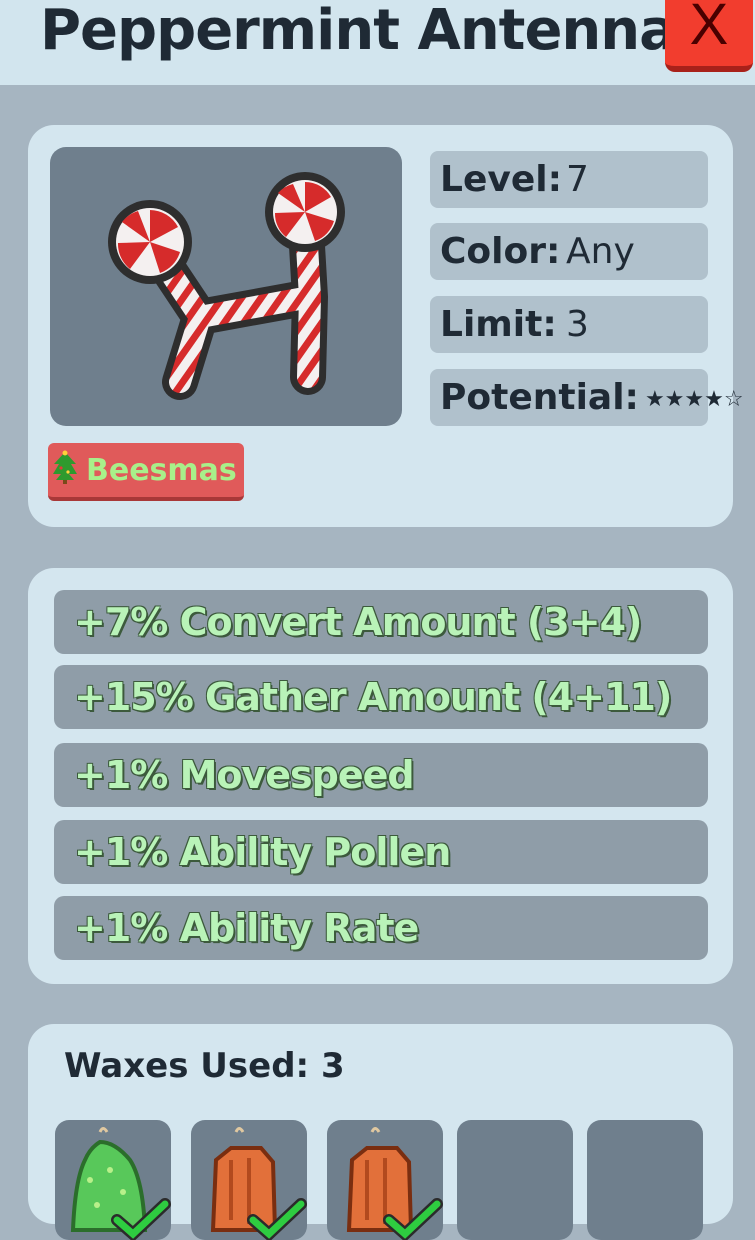 The image size is (755, 1240). I want to click on color-label: Color:, so click(500, 251).